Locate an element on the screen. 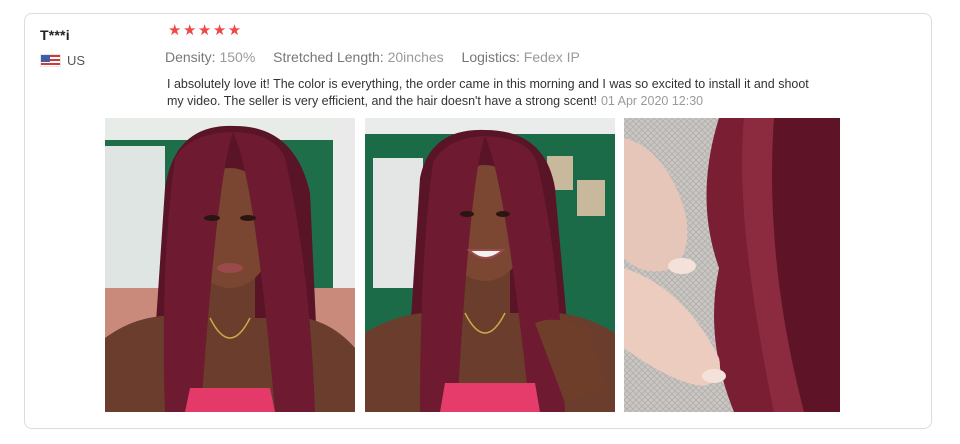 The image size is (960, 444). star-rating: ★★★★★ is located at coordinates (205, 30).